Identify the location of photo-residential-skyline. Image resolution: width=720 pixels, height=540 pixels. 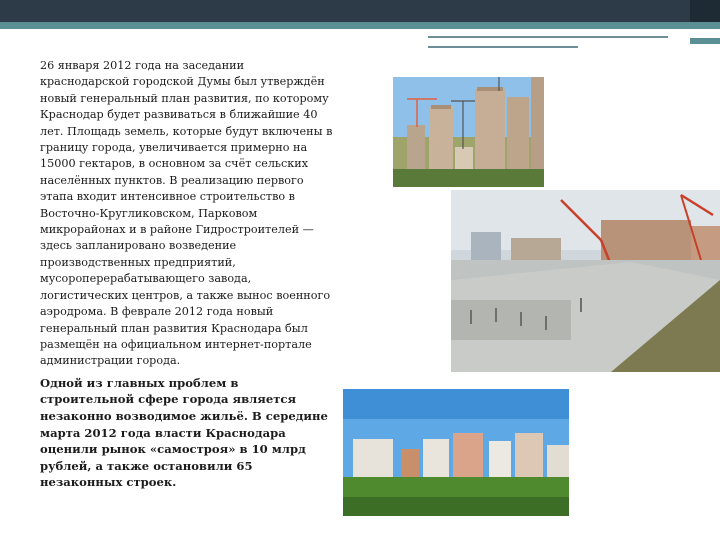
(456, 452).